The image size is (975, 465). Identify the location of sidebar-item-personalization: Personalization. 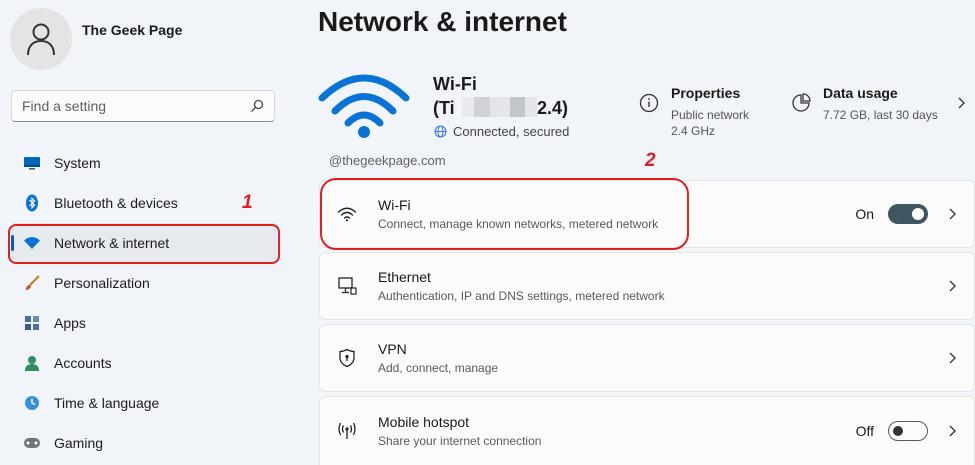
(144, 283).